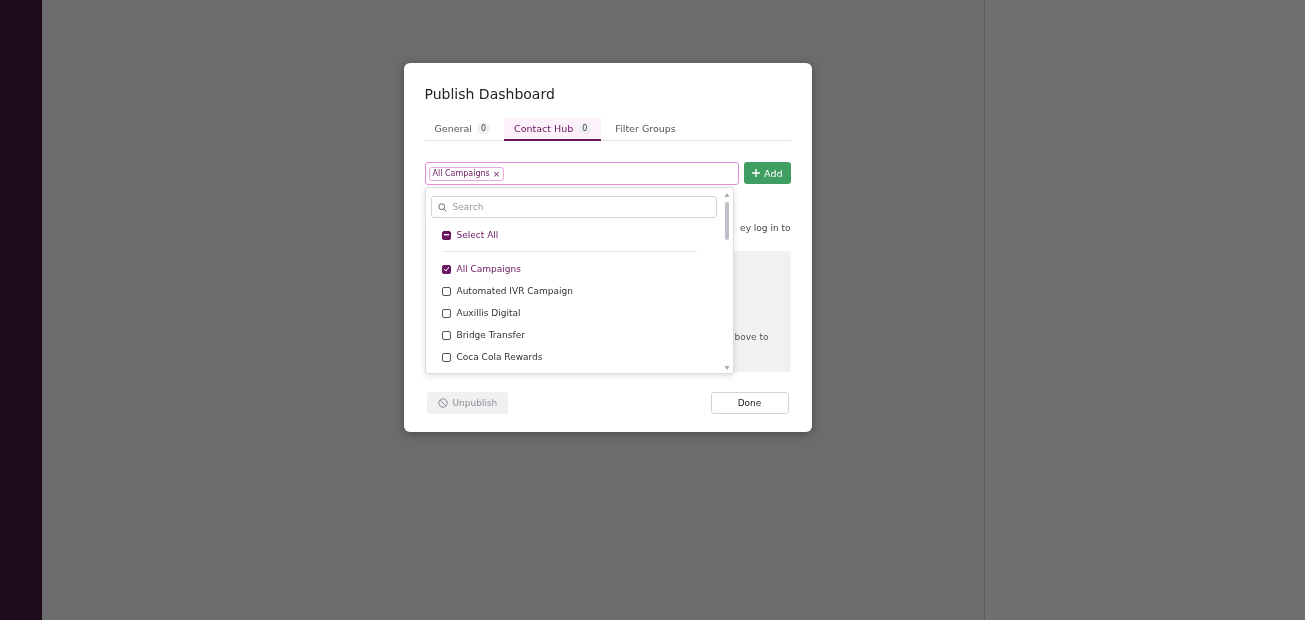 This screenshot has width=1305, height=620. Describe the element at coordinates (756, 173) in the screenshot. I see `plus-icon` at that location.